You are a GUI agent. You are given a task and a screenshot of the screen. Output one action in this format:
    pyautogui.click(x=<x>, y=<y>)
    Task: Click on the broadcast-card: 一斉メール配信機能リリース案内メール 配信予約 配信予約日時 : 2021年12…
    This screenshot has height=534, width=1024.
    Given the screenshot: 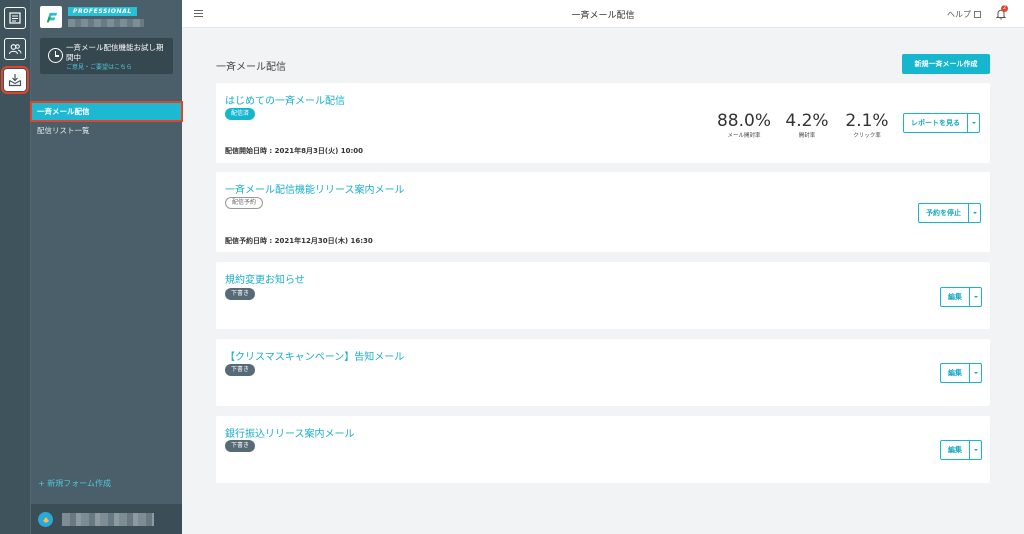 What is the action you would take?
    pyautogui.click(x=603, y=212)
    